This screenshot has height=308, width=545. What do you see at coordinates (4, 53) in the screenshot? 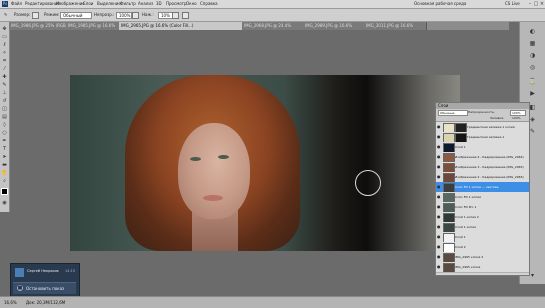
I see `quick-select-tool-icon: ✧` at bounding box center [4, 53].